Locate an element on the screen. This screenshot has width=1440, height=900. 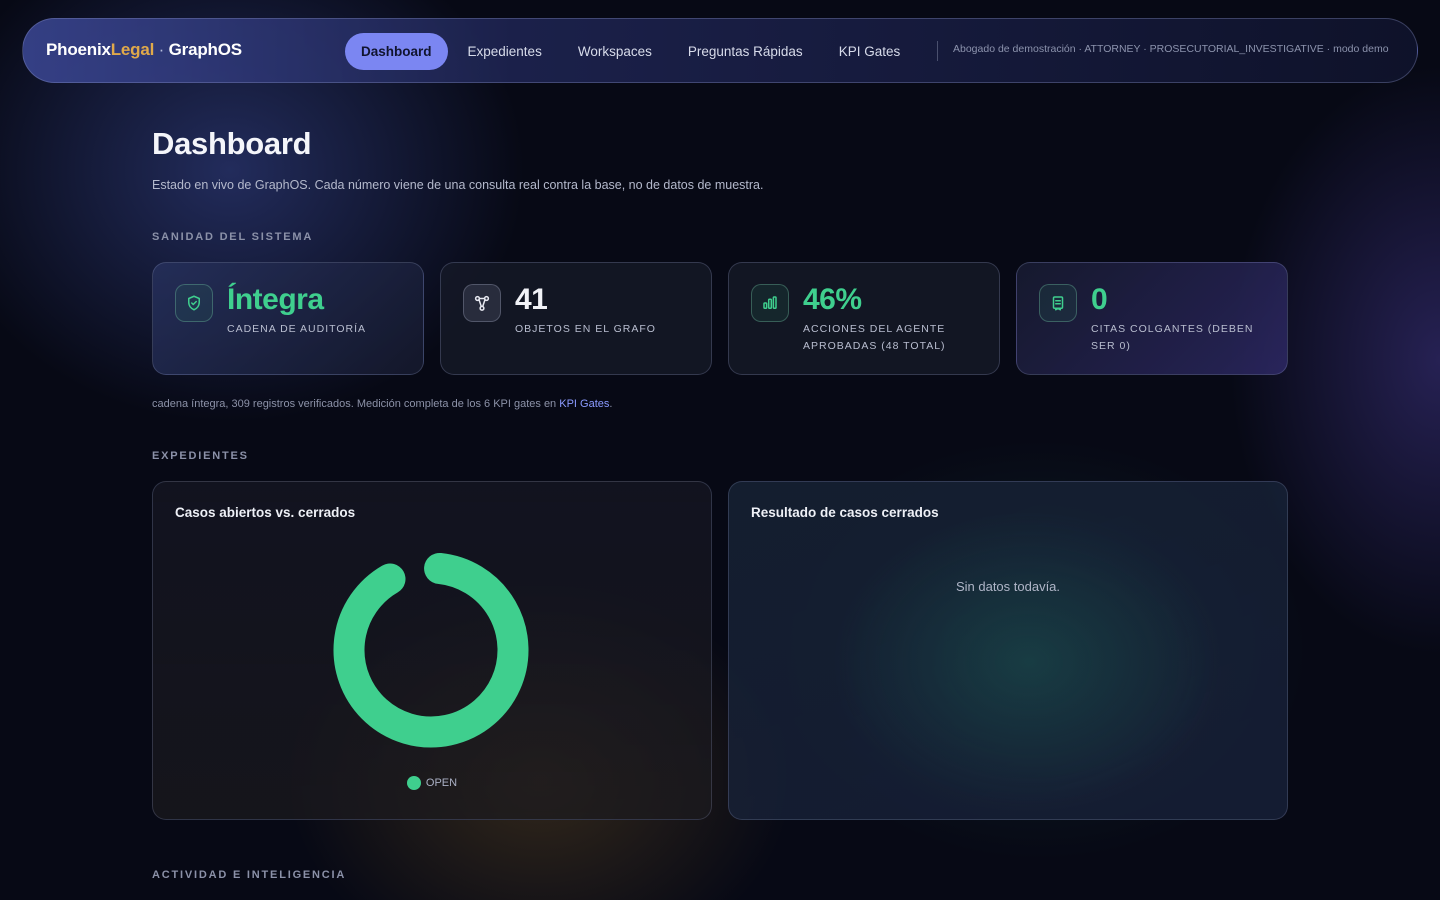
shield-check-icon is located at coordinates (194, 303).